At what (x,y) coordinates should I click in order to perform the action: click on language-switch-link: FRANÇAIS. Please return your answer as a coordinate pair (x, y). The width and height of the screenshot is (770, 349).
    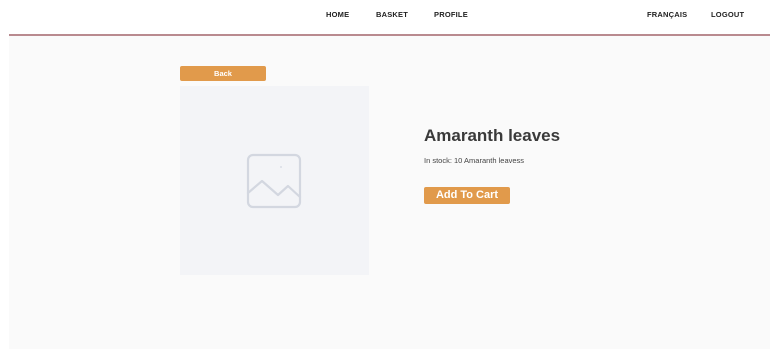
    Looking at the image, I should click on (667, 14).